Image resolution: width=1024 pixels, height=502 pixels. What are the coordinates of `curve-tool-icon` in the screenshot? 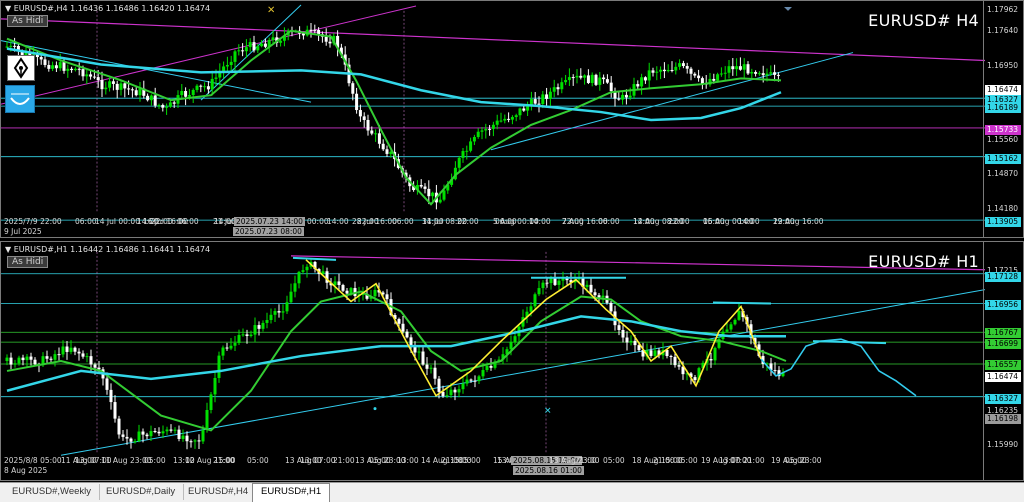 It's located at (20, 99).